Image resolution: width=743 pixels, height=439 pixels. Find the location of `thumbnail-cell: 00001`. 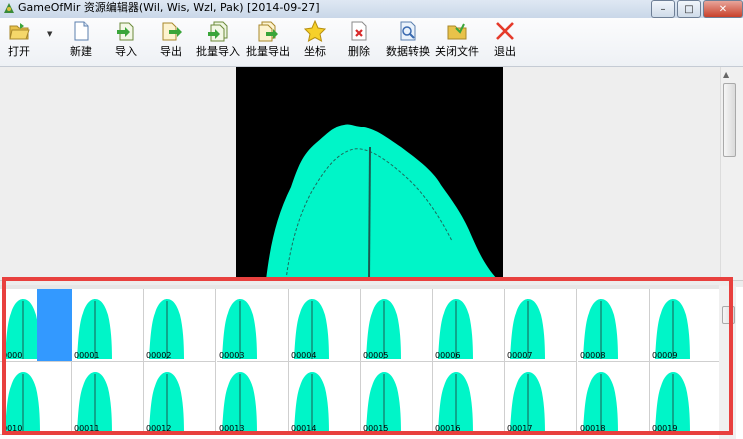

thumbnail-cell: 00001 is located at coordinates (108, 325).